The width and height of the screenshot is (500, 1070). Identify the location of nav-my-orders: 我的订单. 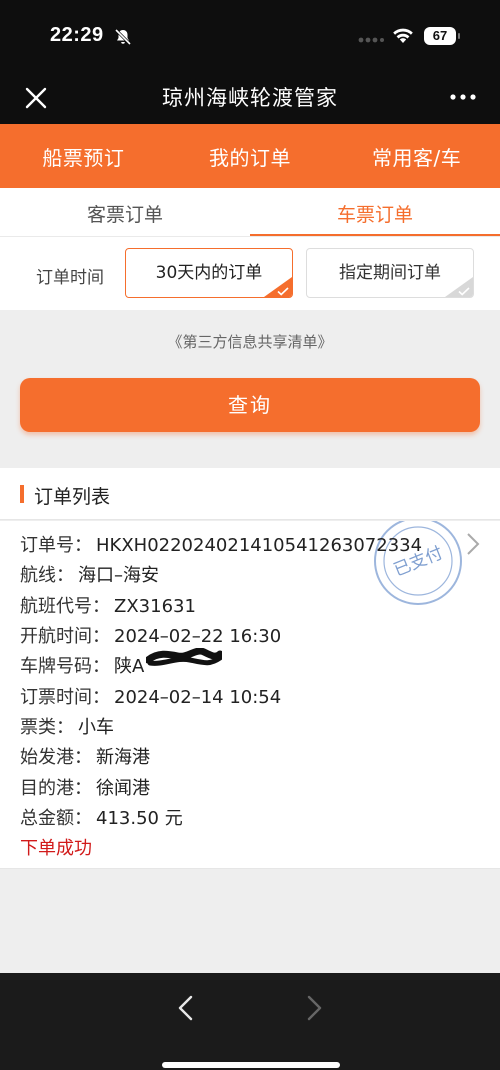
(250, 156).